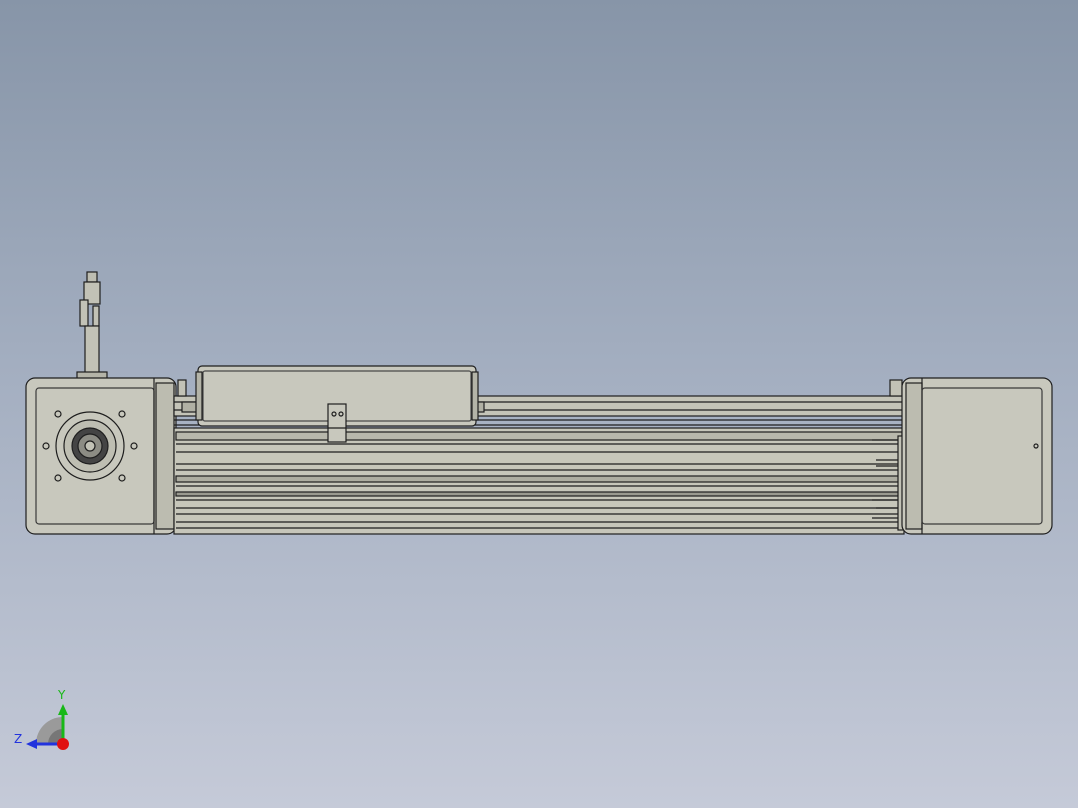 Image resolution: width=1078 pixels, height=808 pixels. Describe the element at coordinates (45, 715) in the screenshot. I see `axis-triad: Y Z` at that location.